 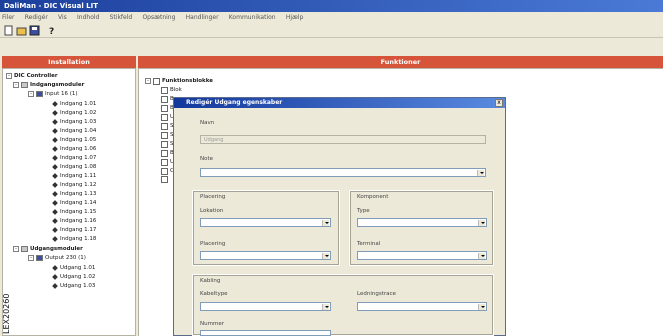 What do you see at coordinates (252, 17) in the screenshot?
I see `menu-communication: Kommunikation` at bounding box center [252, 17].